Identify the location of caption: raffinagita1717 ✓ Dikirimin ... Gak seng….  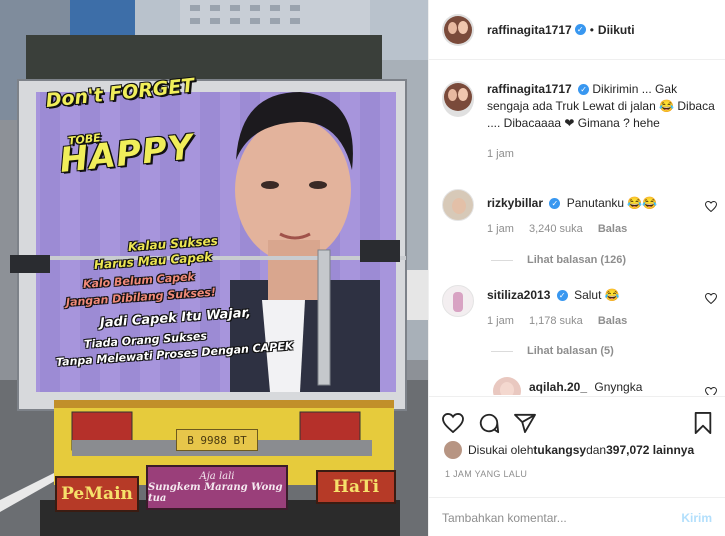
(579, 122).